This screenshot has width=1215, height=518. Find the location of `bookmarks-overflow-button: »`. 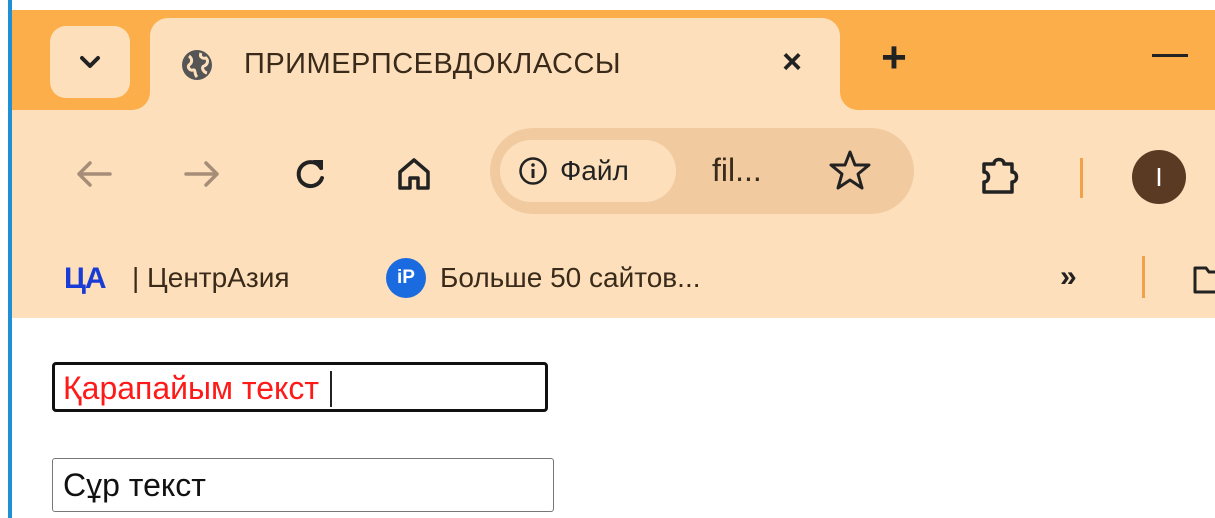

bookmarks-overflow-button: » is located at coordinates (1068, 277).